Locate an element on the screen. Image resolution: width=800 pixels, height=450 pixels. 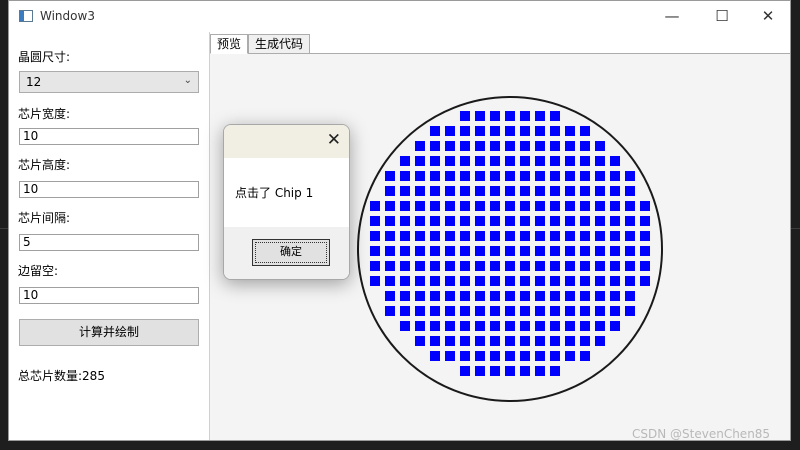
margin-input: 10 is located at coordinates (109, 295).